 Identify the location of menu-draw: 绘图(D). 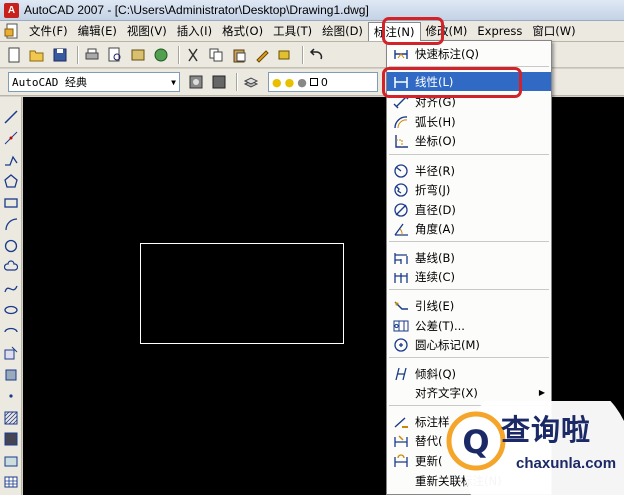
(342, 31).